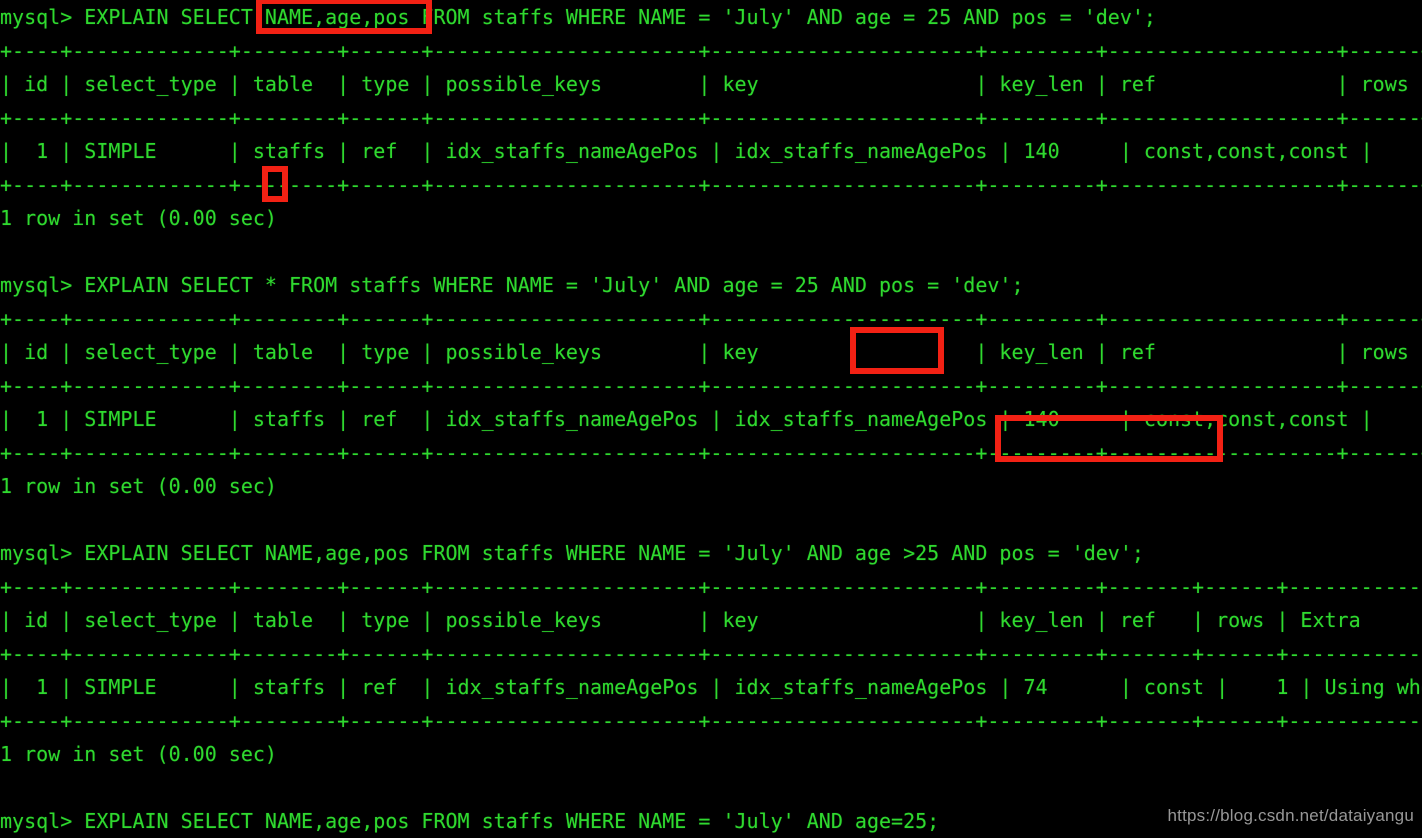  Describe the element at coordinates (1290, 815) in the screenshot. I see `watermark-text: https://blog.csdn.net/dataiyangu` at that location.